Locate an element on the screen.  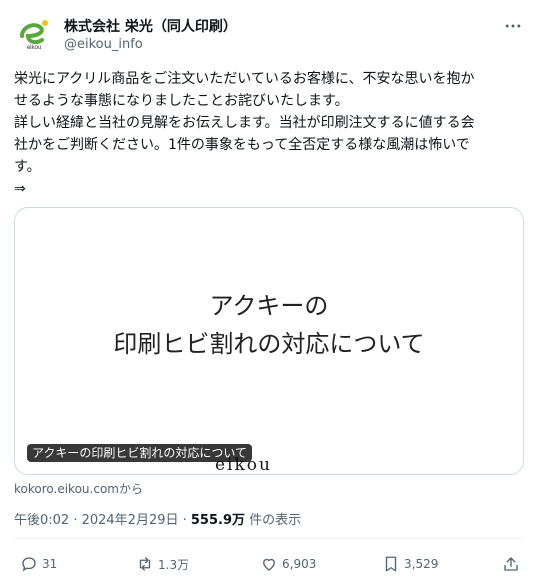
action-bar: 31 1.3万 6,903 3,529 is located at coordinates (268, 564).